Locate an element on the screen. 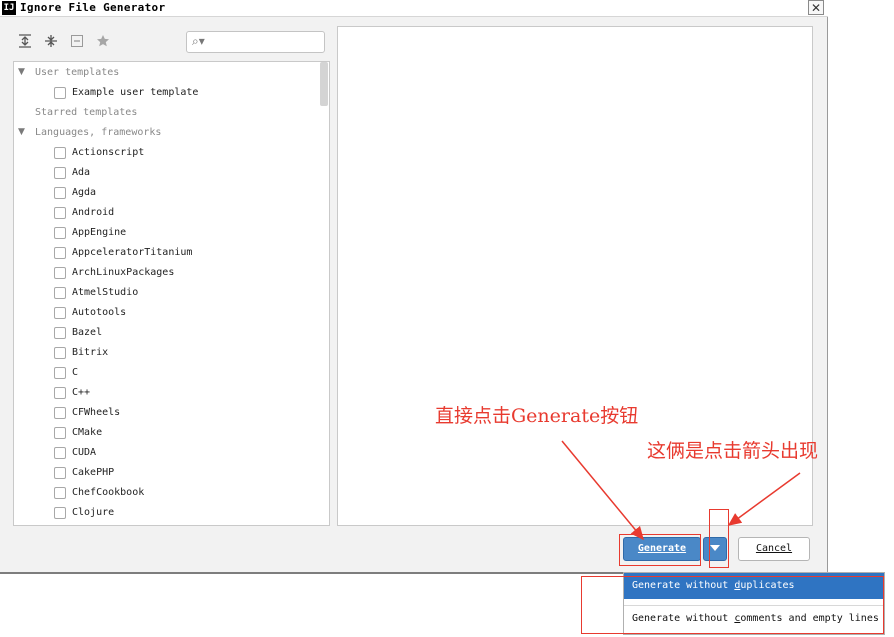  arrow-to-generate is located at coordinates (602, 490).